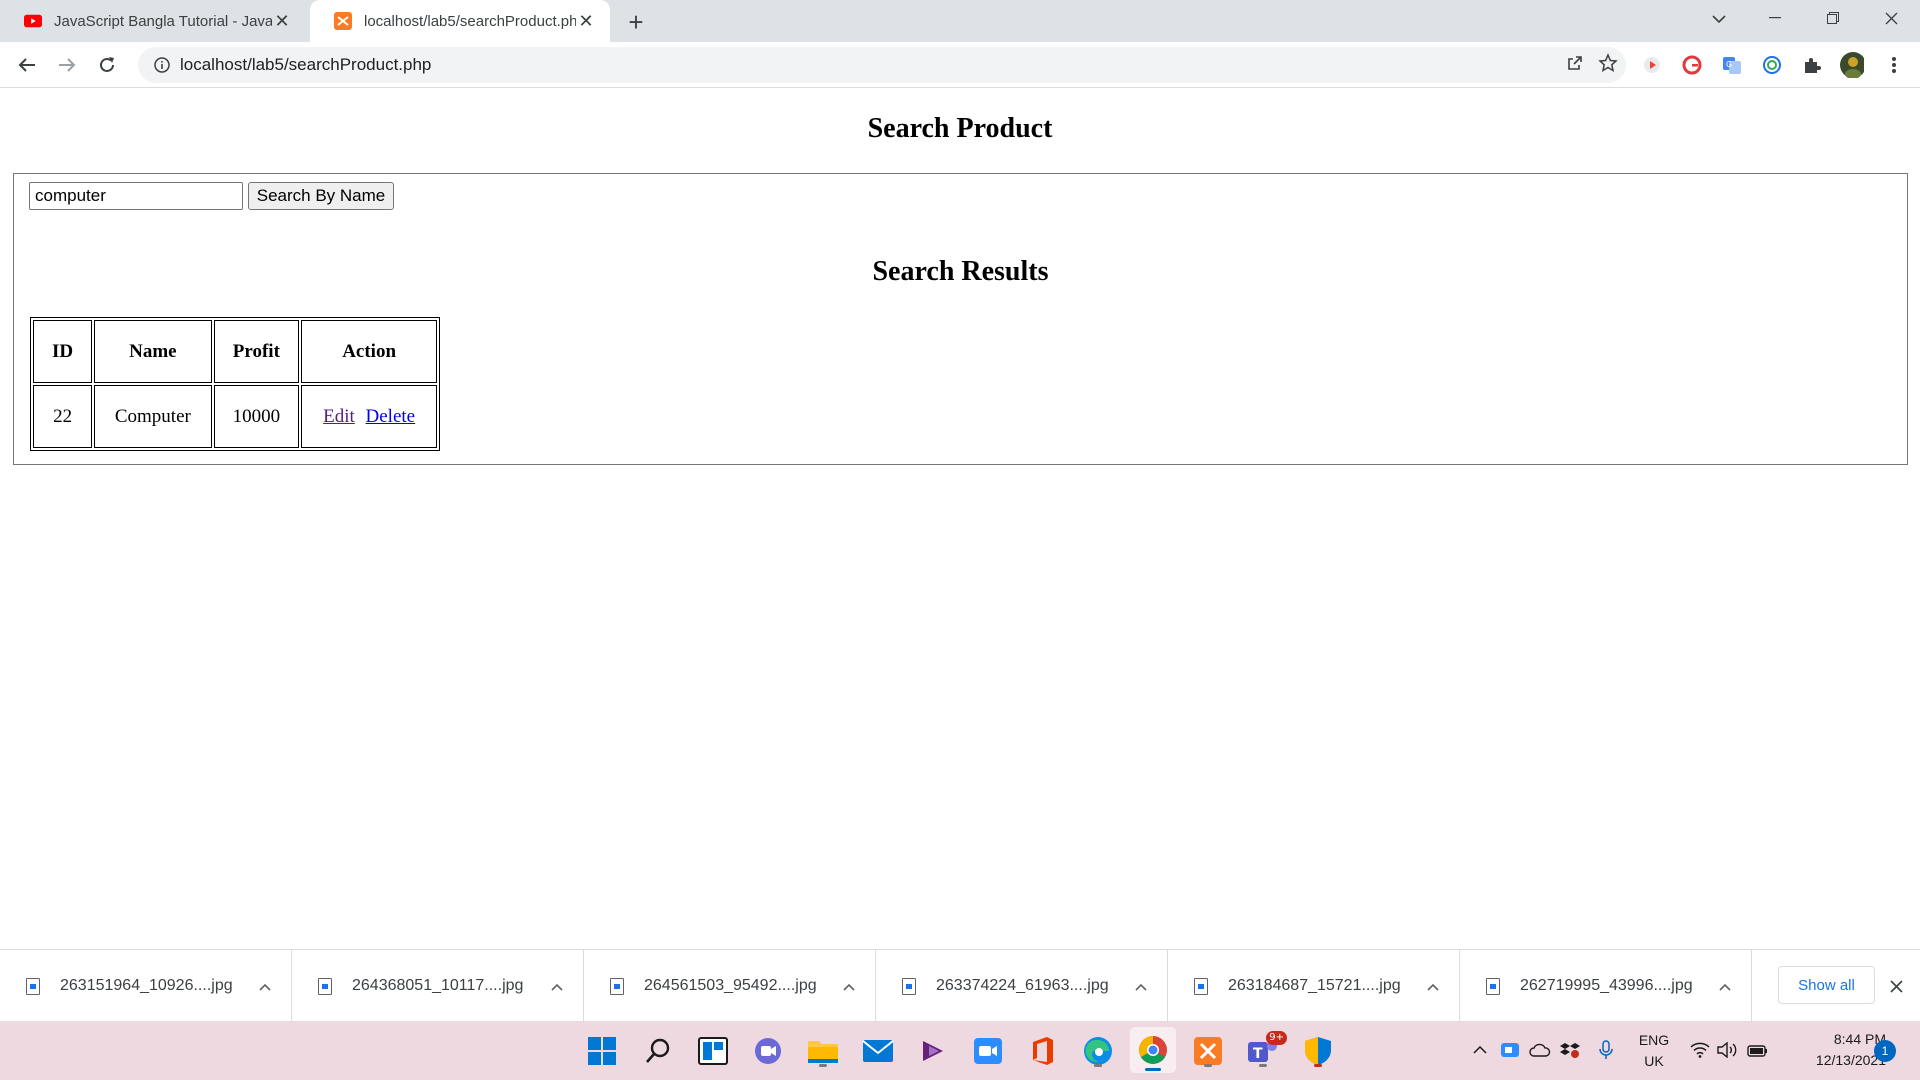  Describe the element at coordinates (1896, 986) in the screenshot. I see `close-icon` at that location.